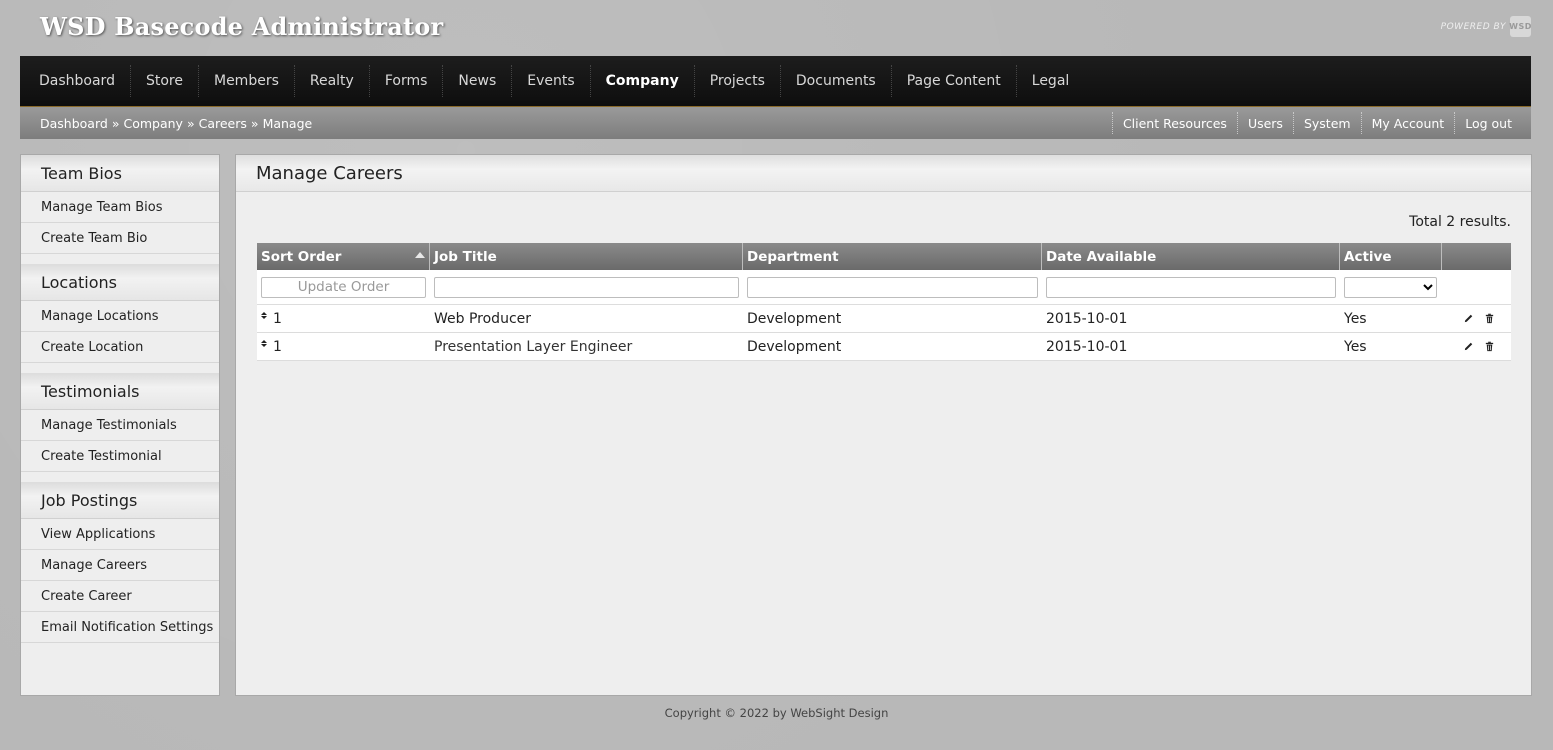 The width and height of the screenshot is (1553, 750). Describe the element at coordinates (120, 565) in the screenshot. I see `sidebar-item-manage-careers: Manage Careers` at that location.